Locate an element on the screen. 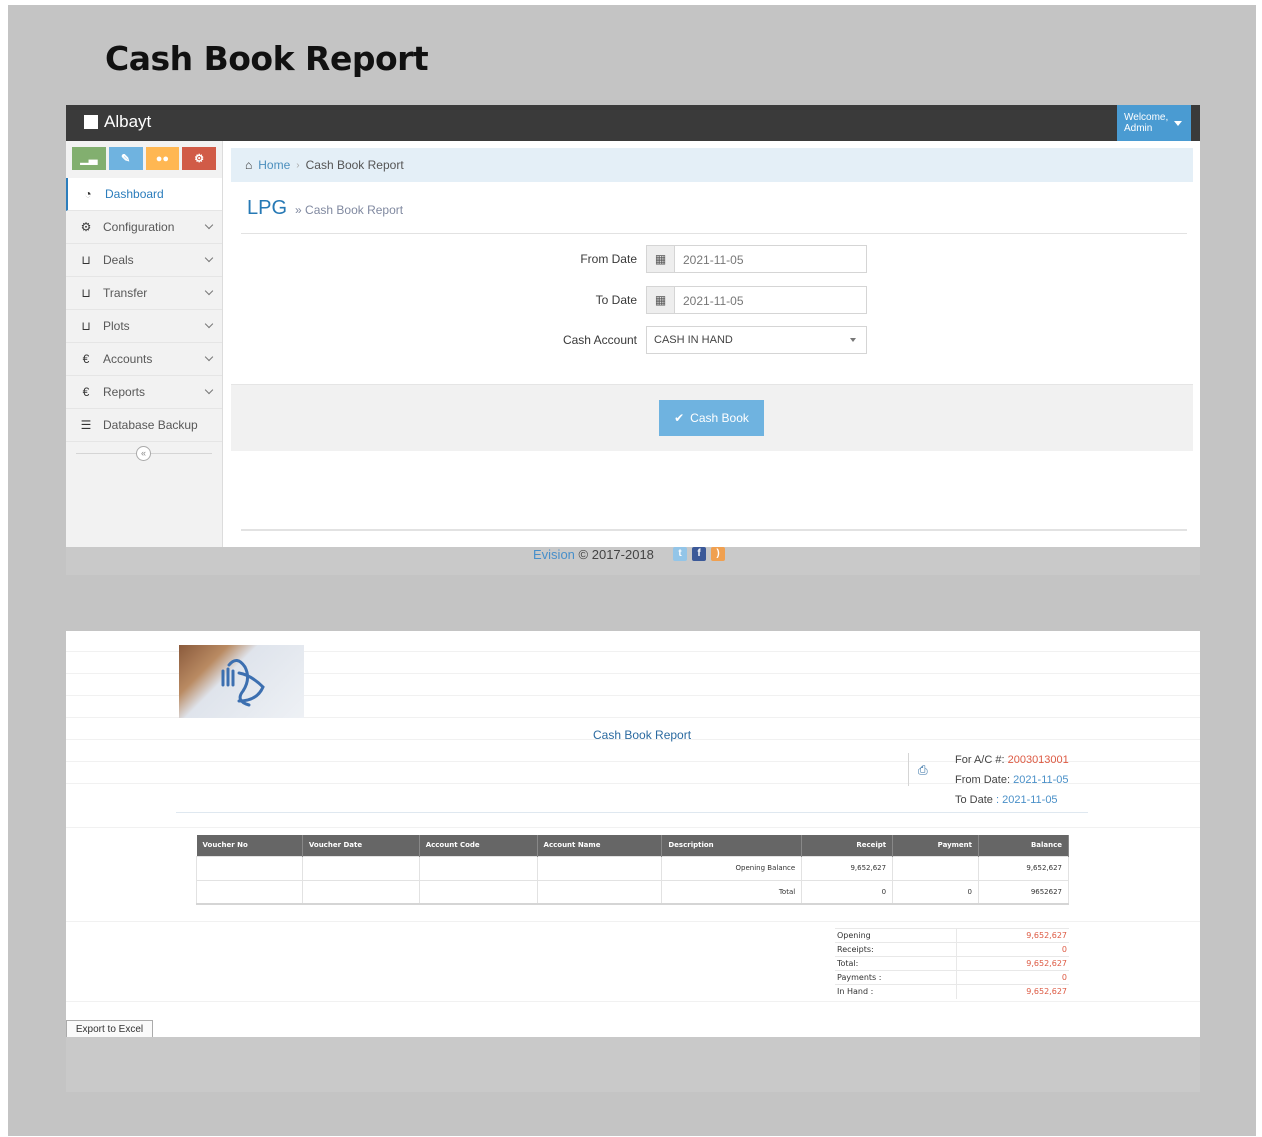  breadcrumb-current: Cash Book Report is located at coordinates (354, 165).